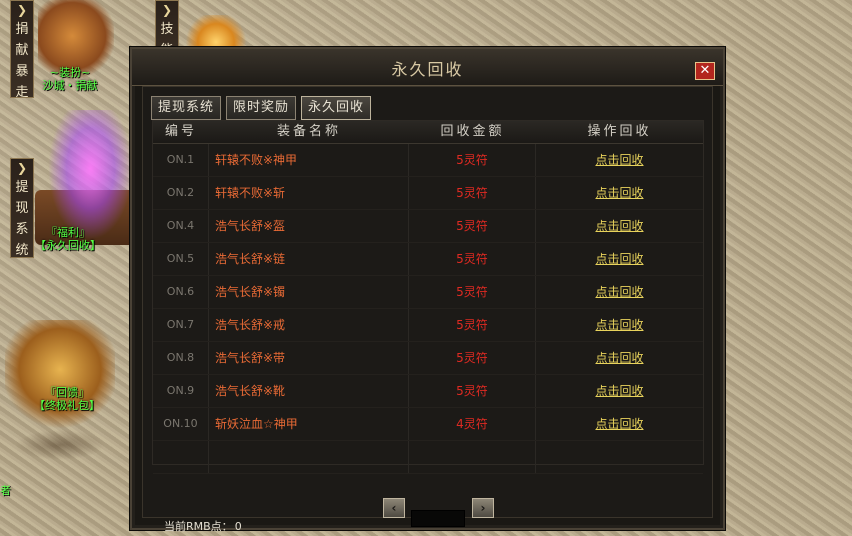  I want to click on chevron-left-icon: ‹, so click(394, 508).